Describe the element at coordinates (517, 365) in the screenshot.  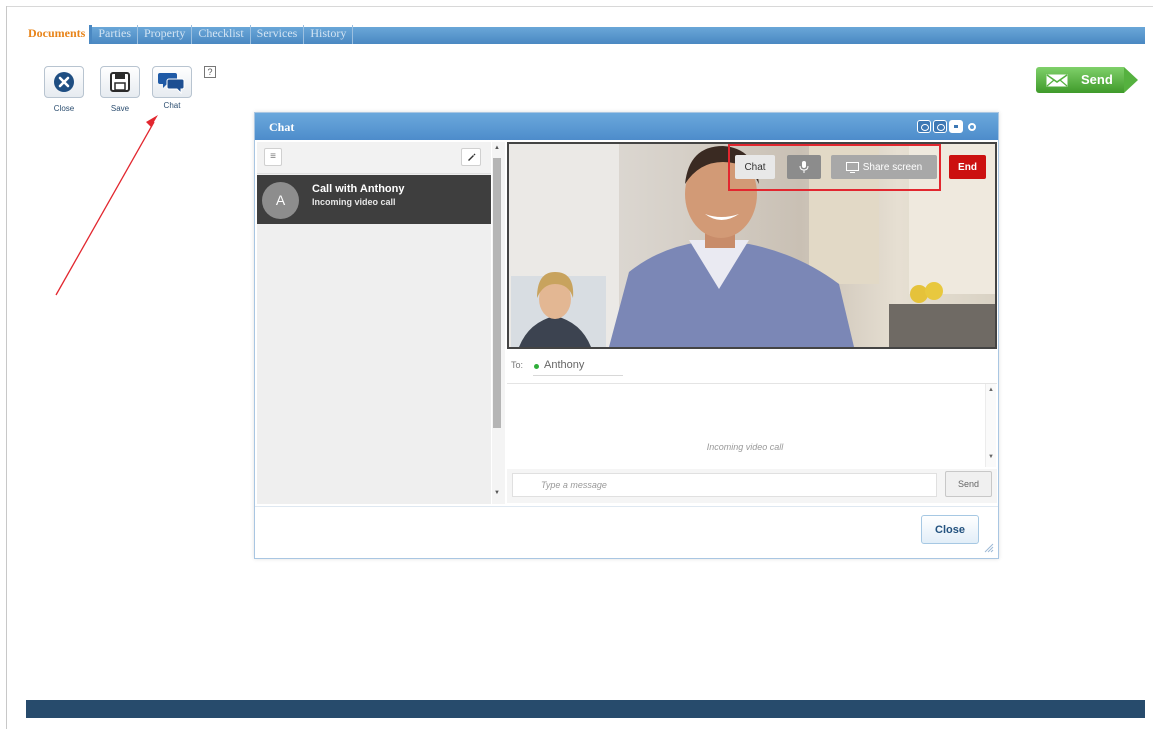
I see `to-label: To:` at that location.